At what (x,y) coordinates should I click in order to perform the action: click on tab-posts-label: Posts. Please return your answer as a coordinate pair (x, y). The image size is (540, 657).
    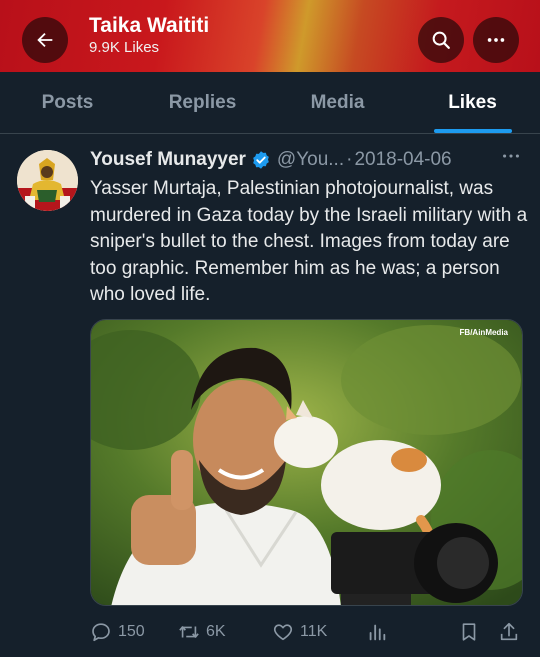
    Looking at the image, I should click on (67, 102).